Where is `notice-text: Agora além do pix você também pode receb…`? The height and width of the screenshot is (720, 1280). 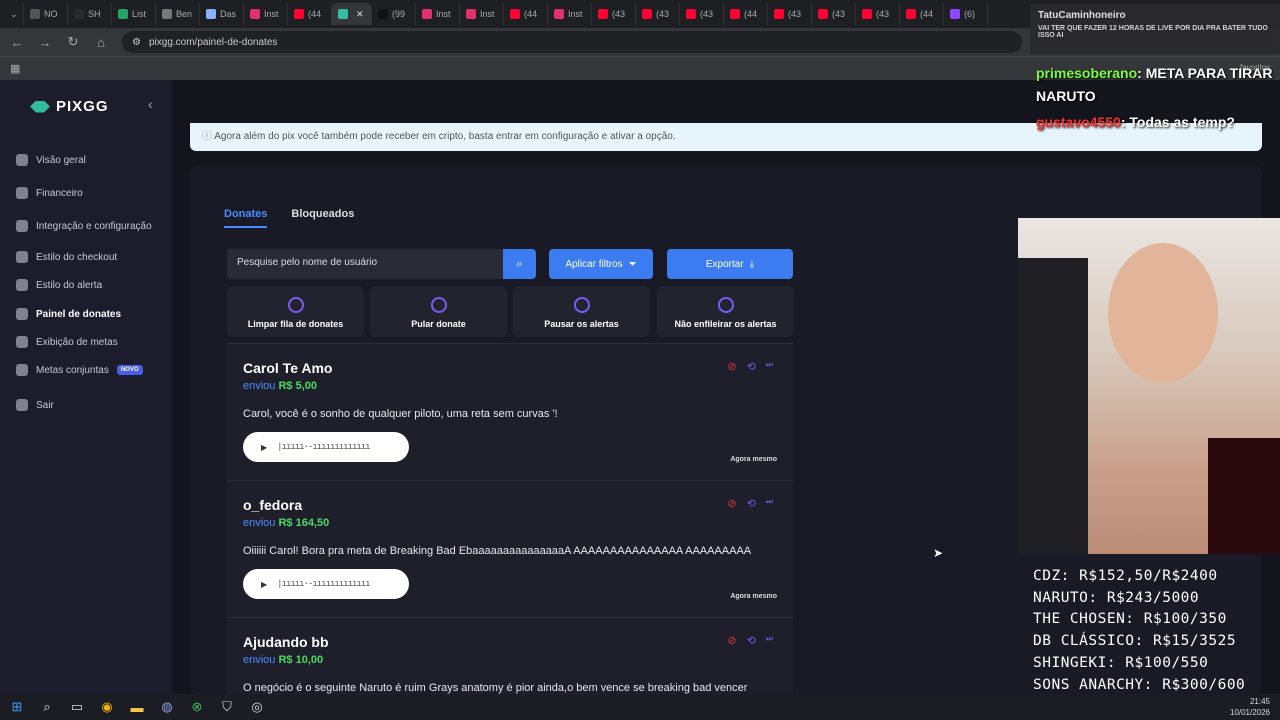
notice-text: Agora além do pix você também pode receb… is located at coordinates (445, 136).